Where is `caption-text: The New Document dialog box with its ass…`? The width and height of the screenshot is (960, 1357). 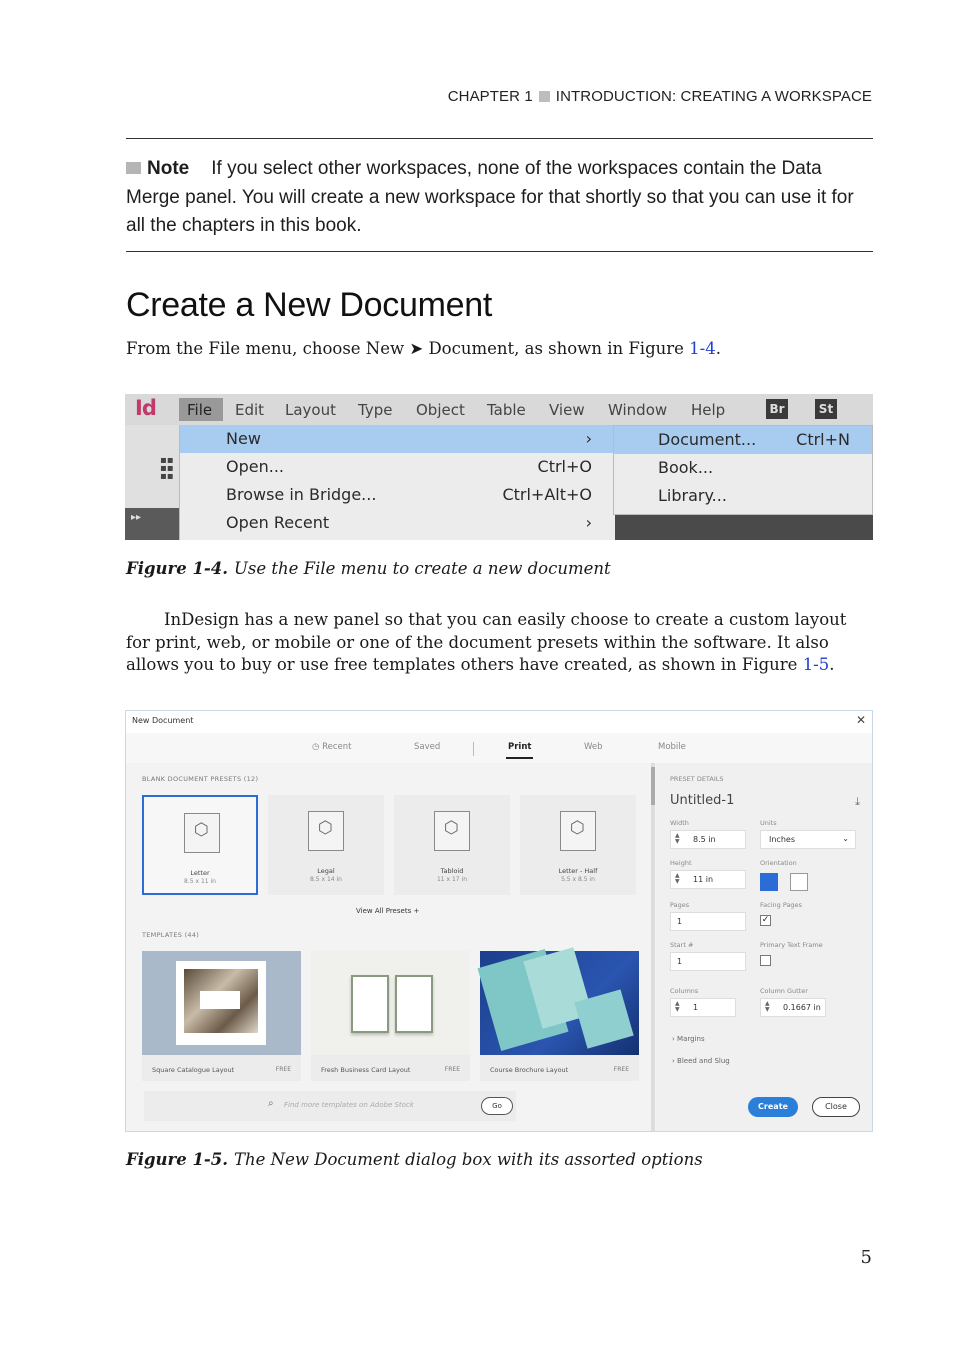
caption-text: The New Document dialog box with its ass… is located at coordinates (468, 1159).